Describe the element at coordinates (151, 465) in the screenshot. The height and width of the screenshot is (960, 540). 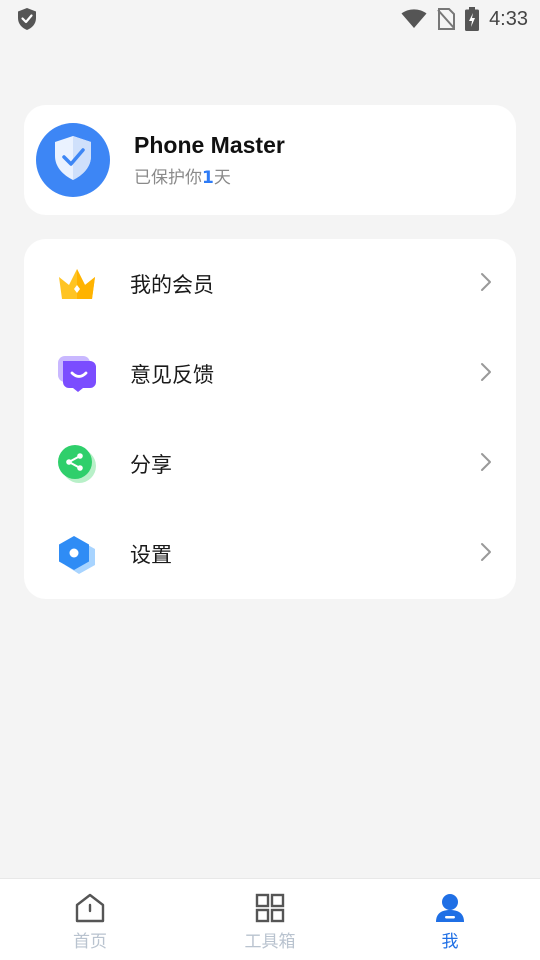
I see `menu-label: 分享` at that location.